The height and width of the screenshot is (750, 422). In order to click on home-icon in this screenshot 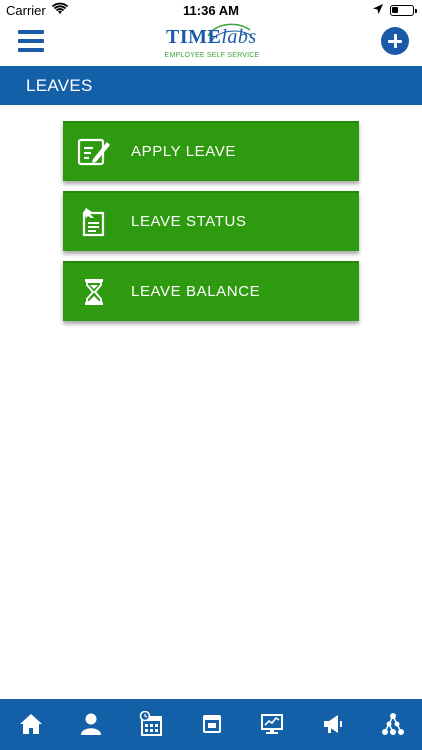, I will do `click(31, 724)`.